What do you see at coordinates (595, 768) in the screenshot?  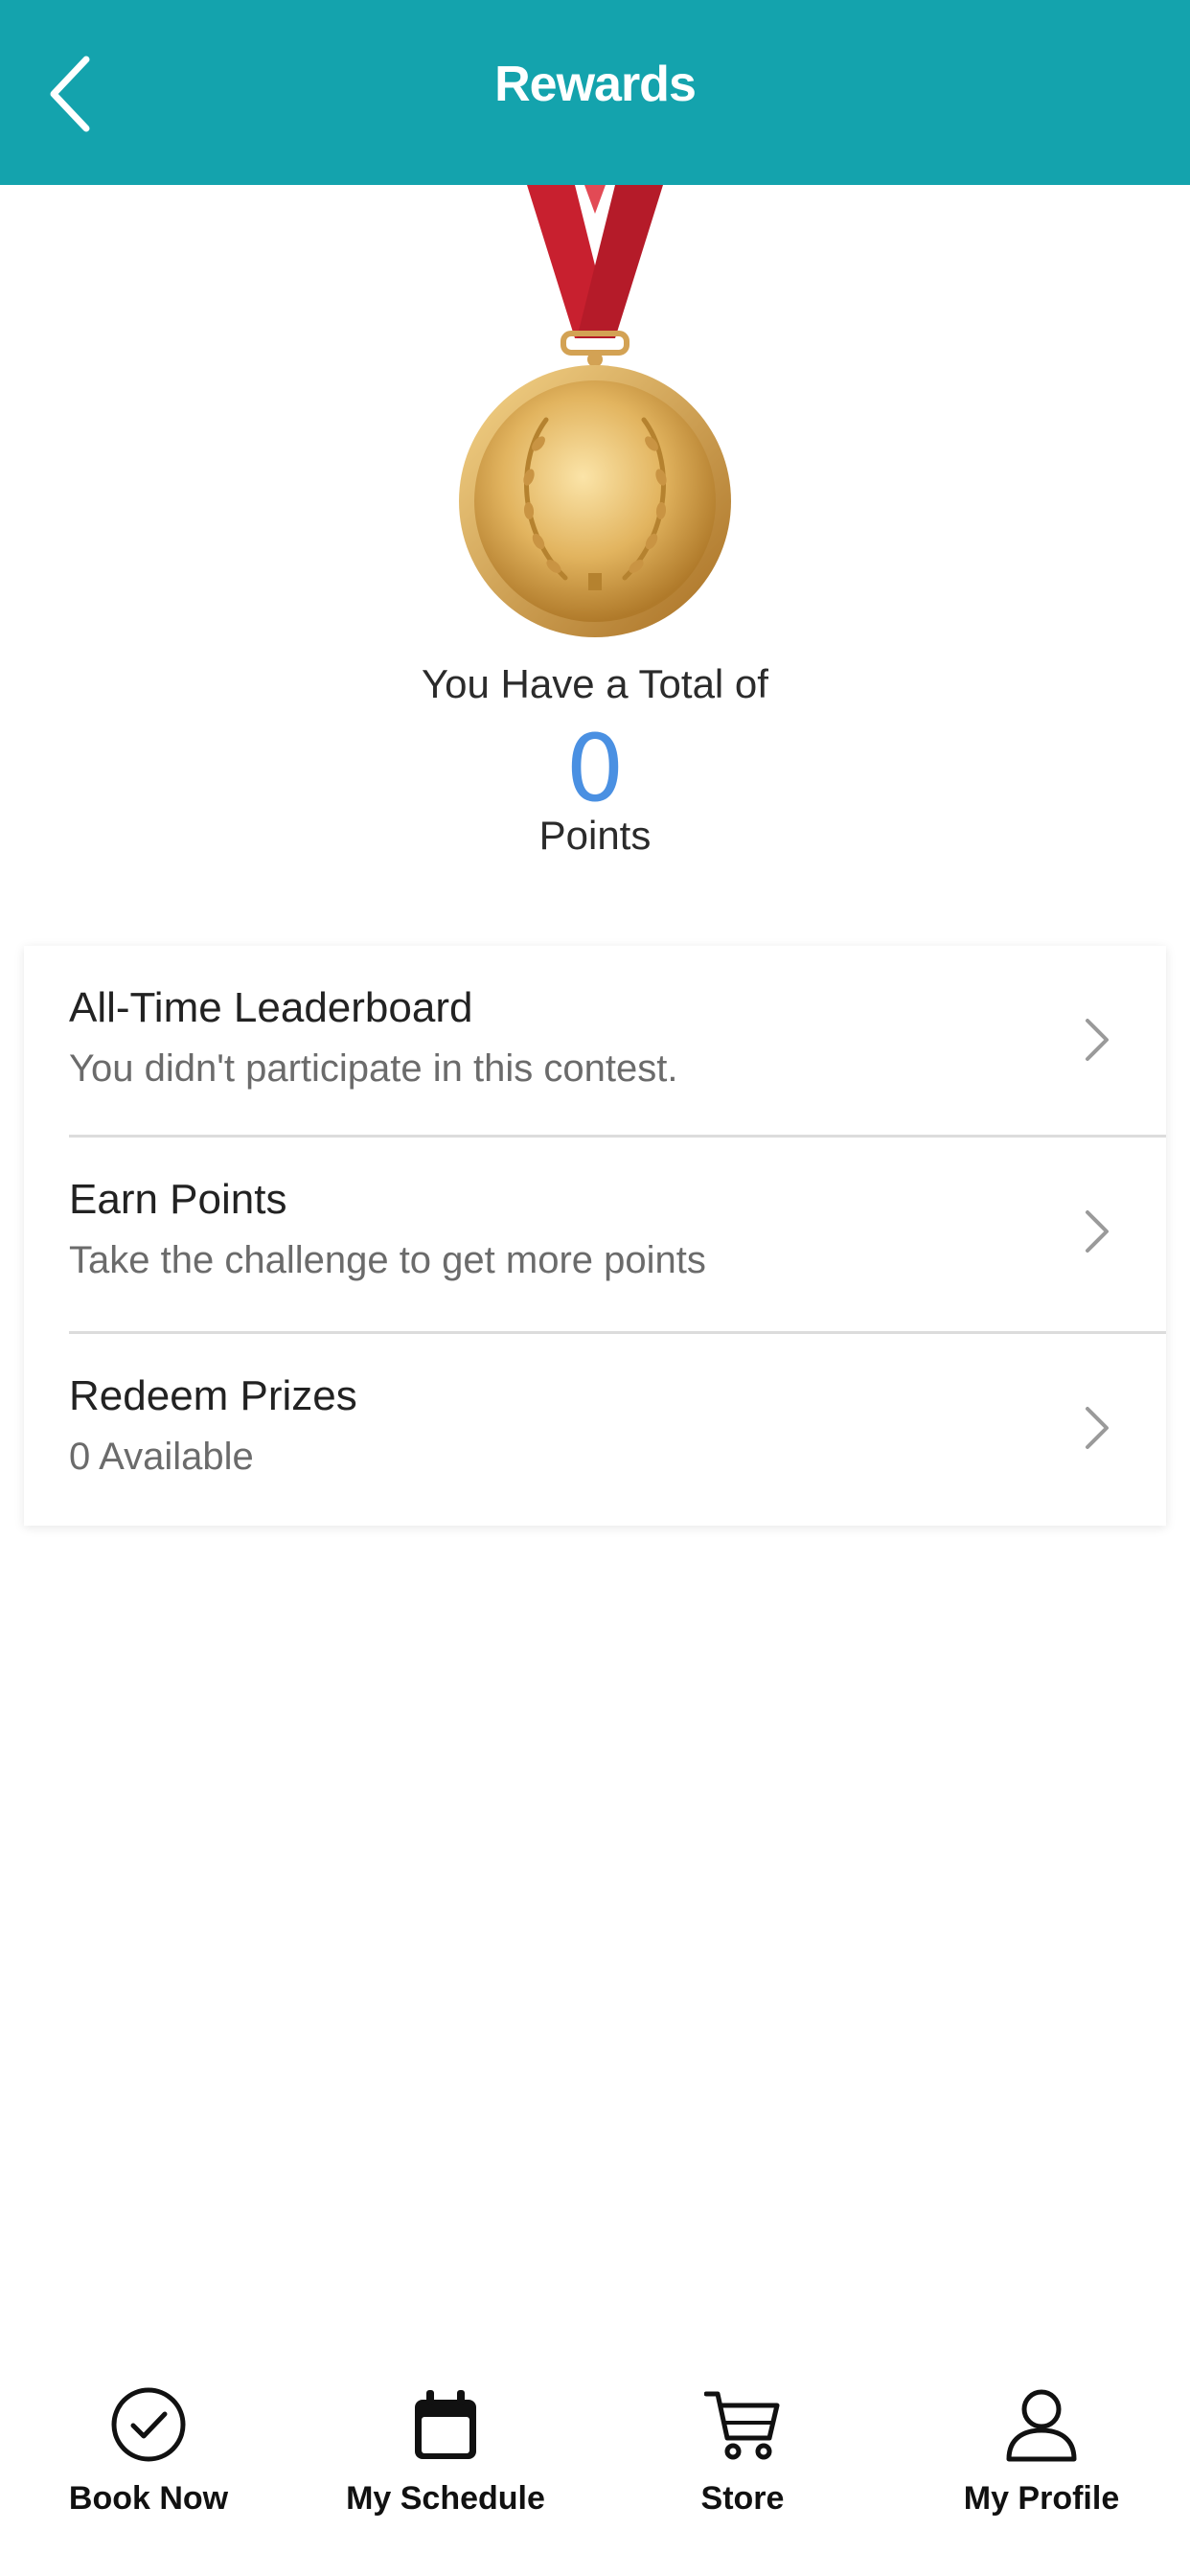 I see `points-value: 0` at bounding box center [595, 768].